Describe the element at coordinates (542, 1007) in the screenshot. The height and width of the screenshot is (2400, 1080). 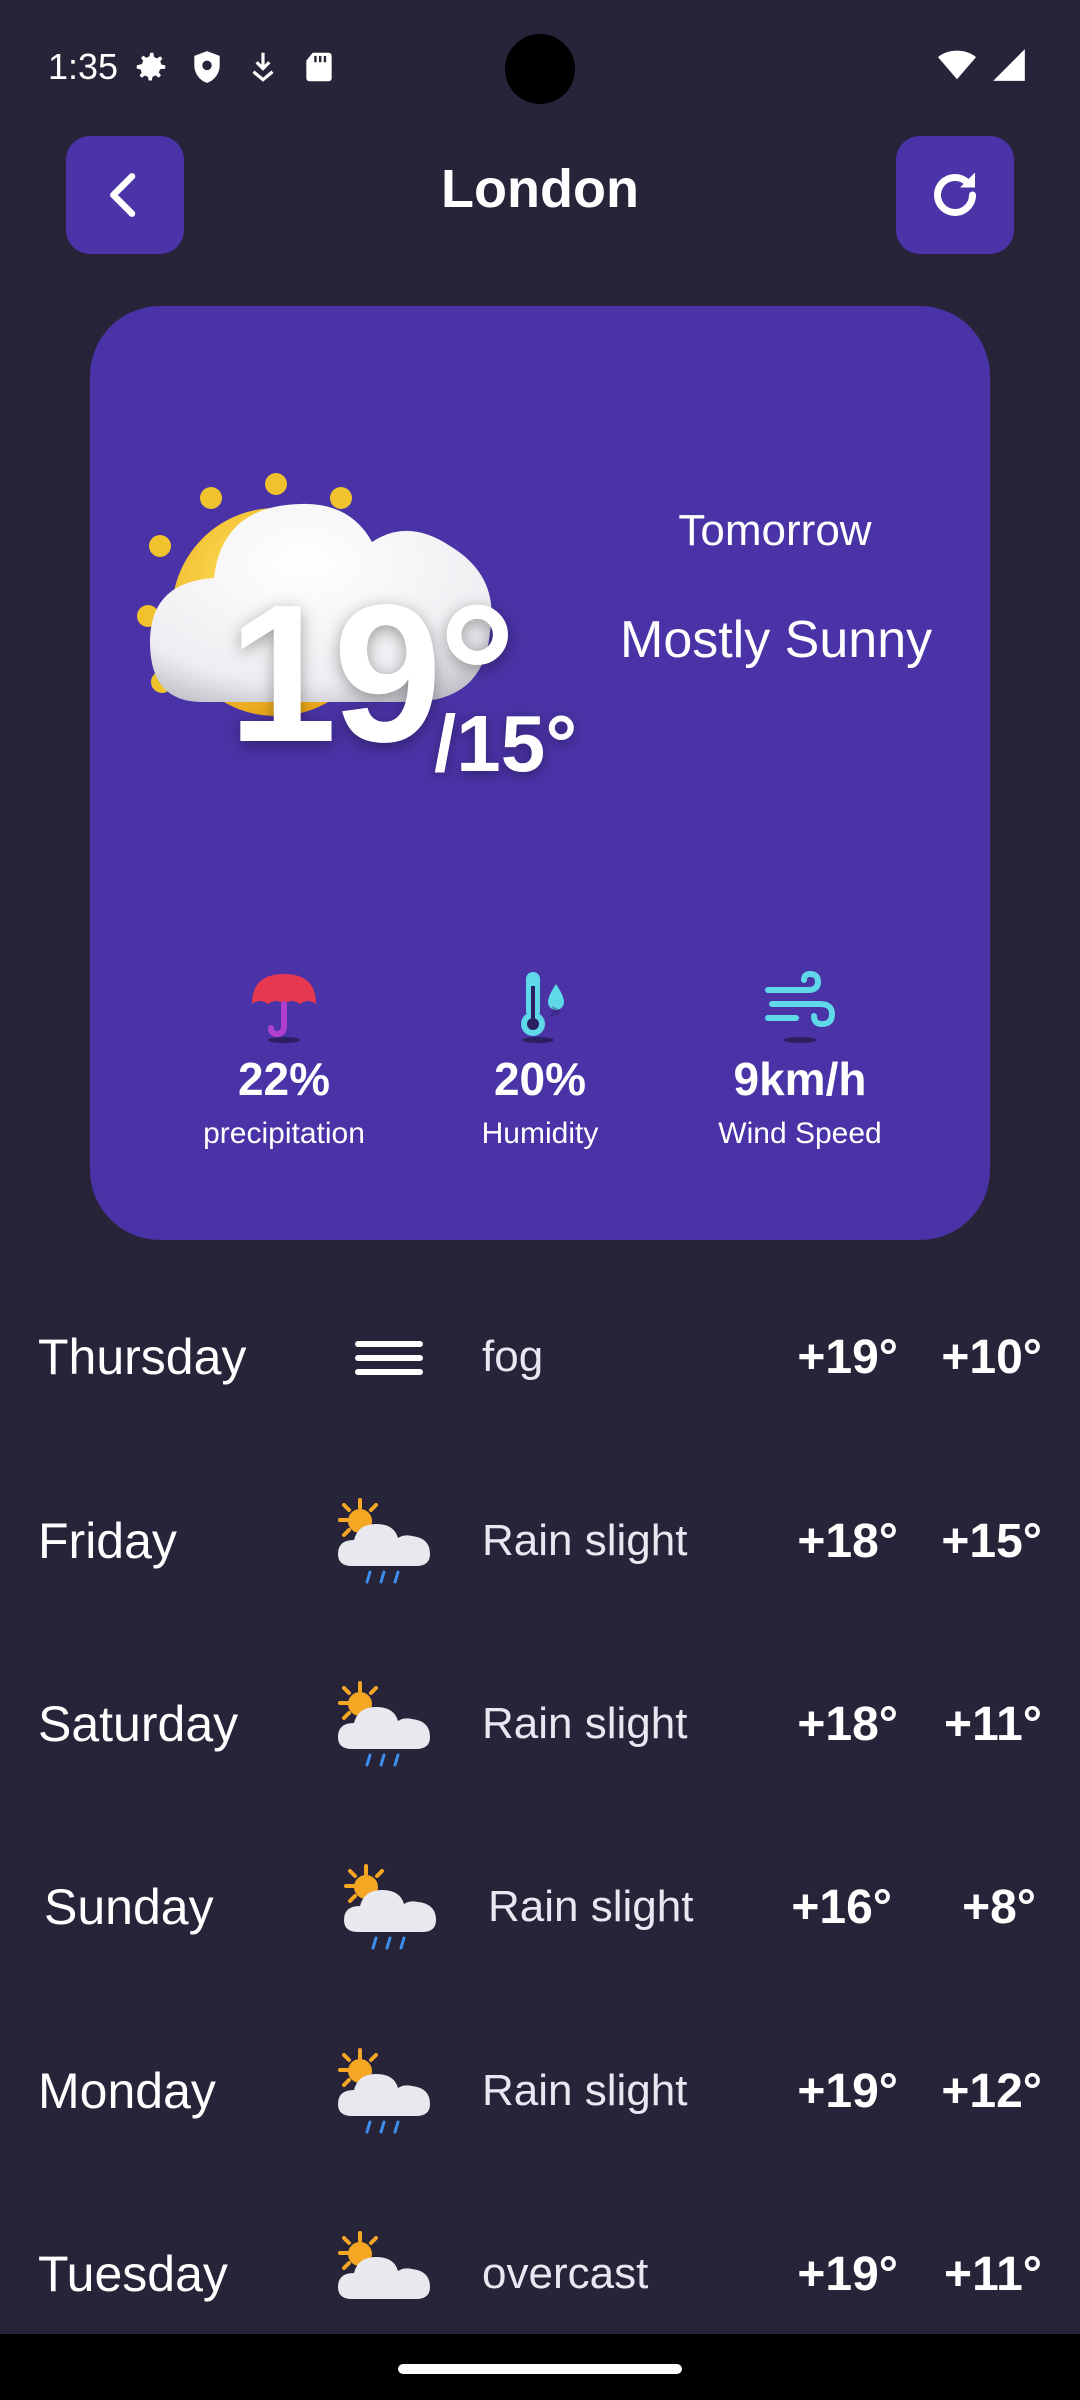
I see `thermometer-drop-icon` at that location.